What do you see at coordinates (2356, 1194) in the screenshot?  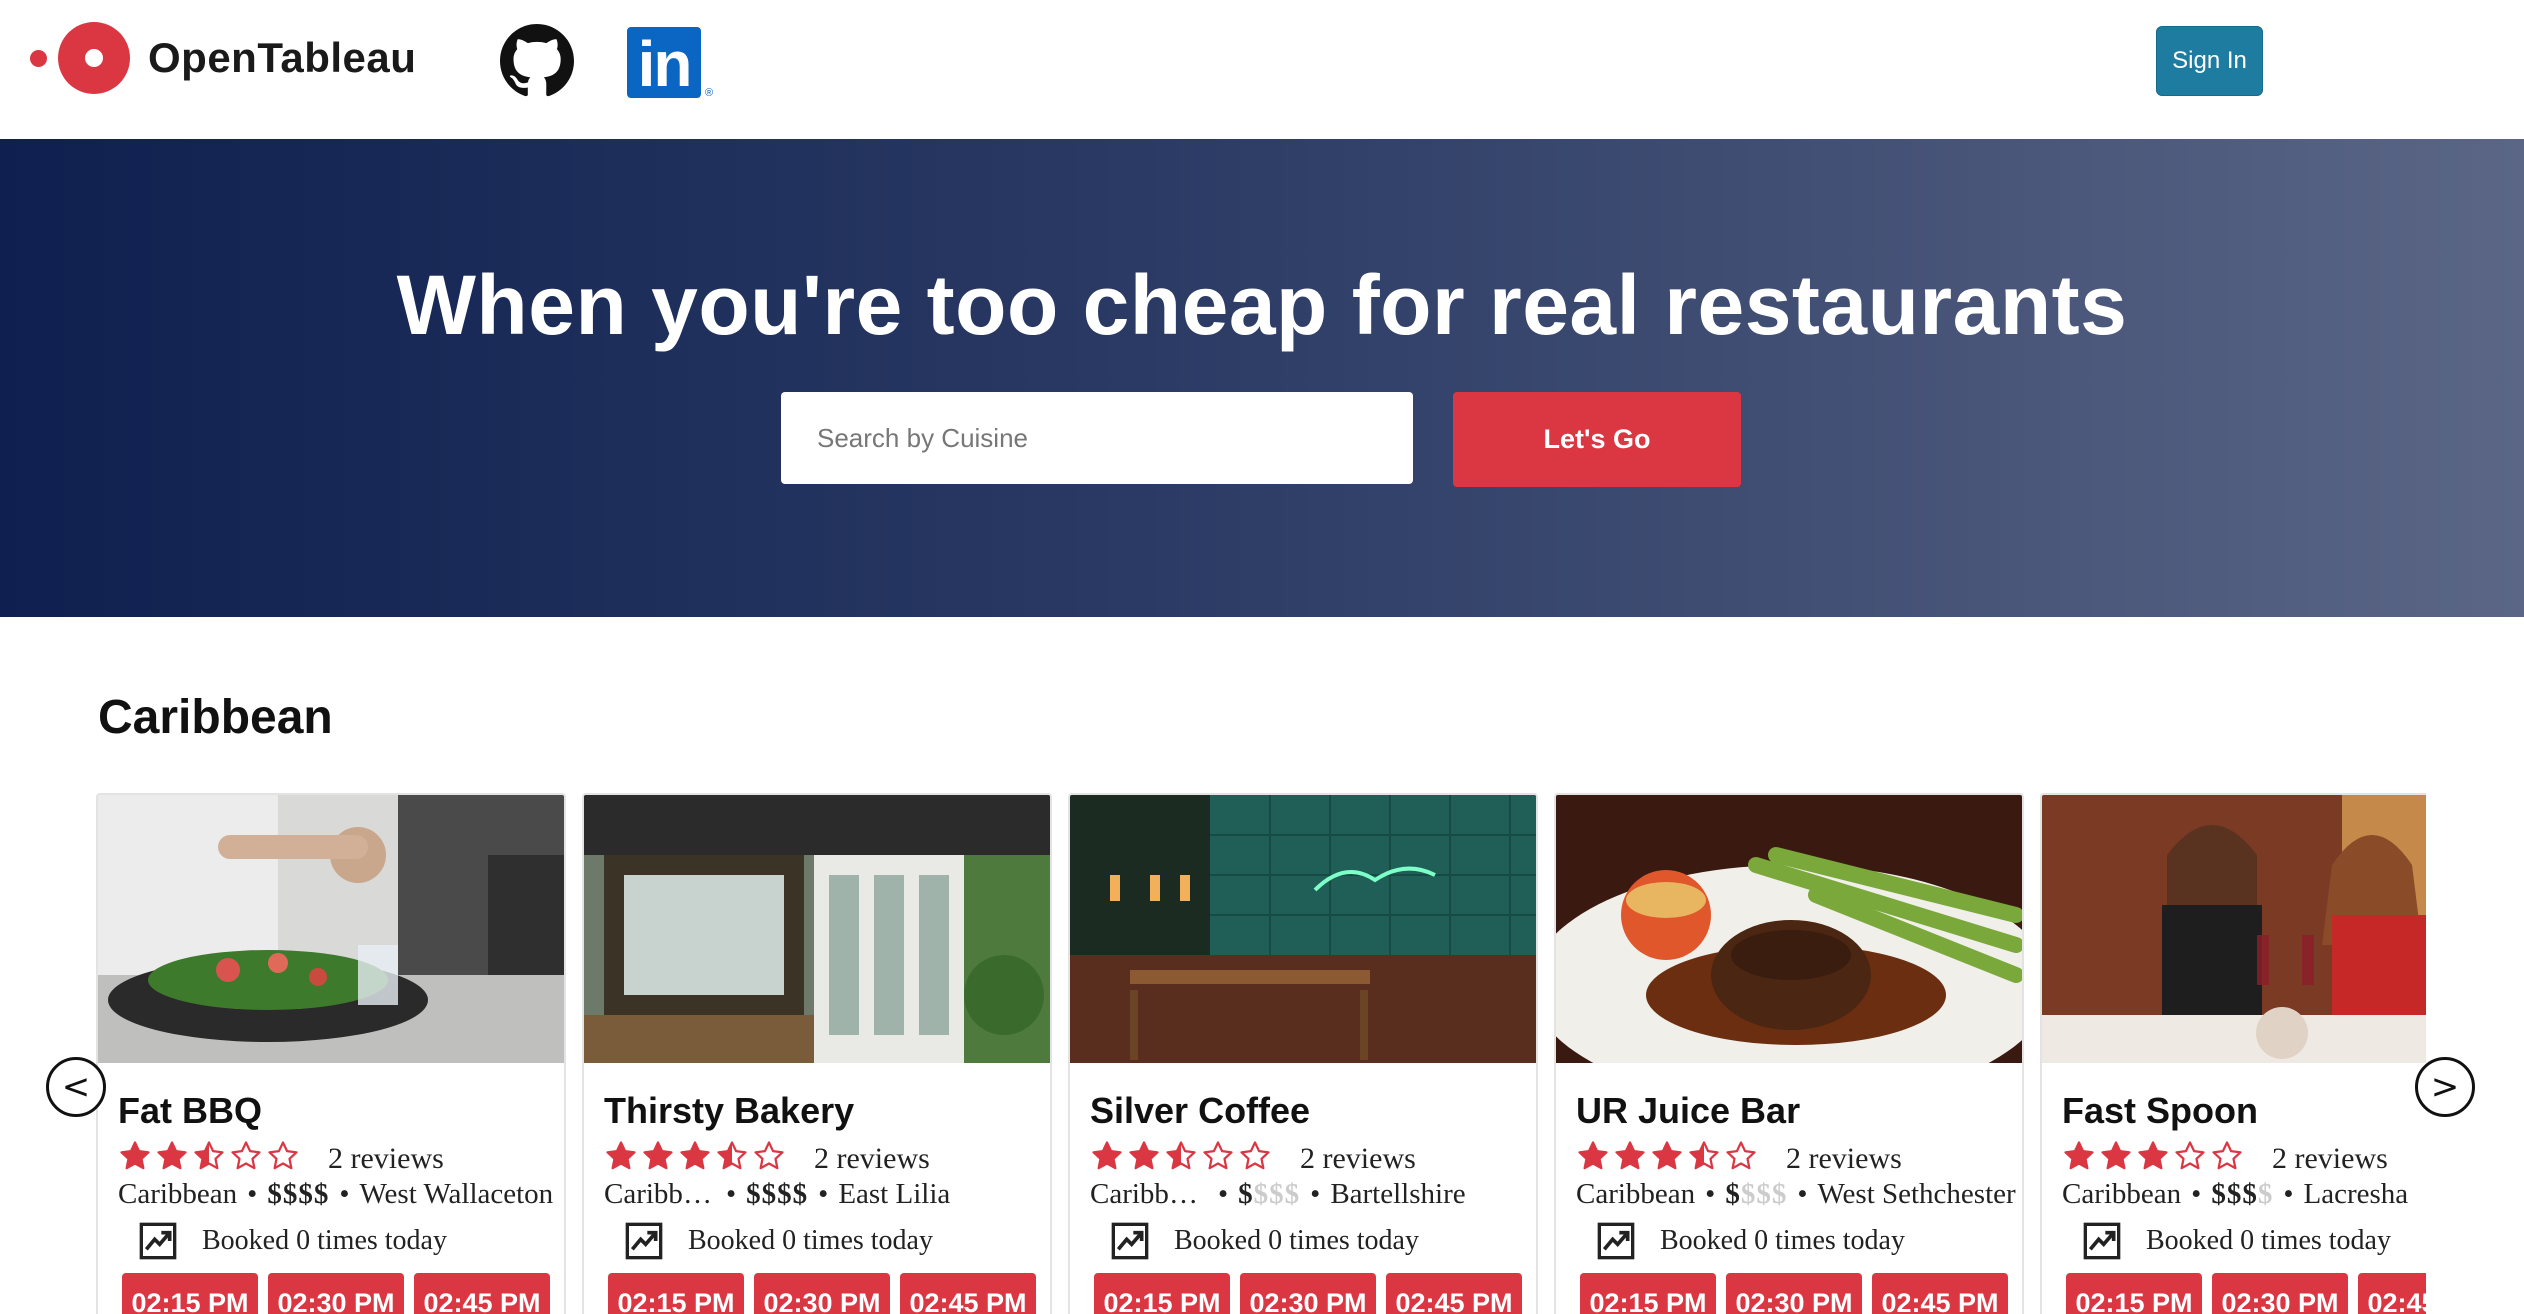 I see `neighborhood-label: Lacresha` at bounding box center [2356, 1194].